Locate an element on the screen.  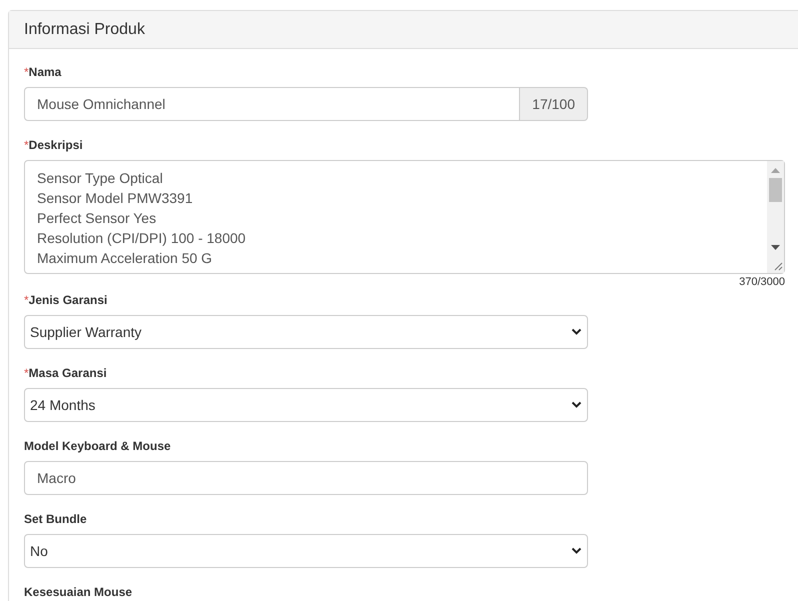
scroll-up-icon is located at coordinates (775, 170).